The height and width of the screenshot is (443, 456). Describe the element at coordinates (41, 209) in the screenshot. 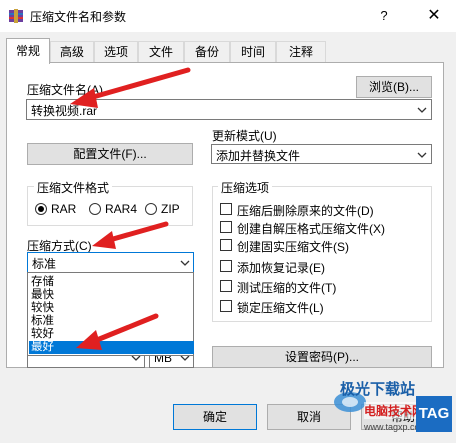

I see `radio-rar` at that location.